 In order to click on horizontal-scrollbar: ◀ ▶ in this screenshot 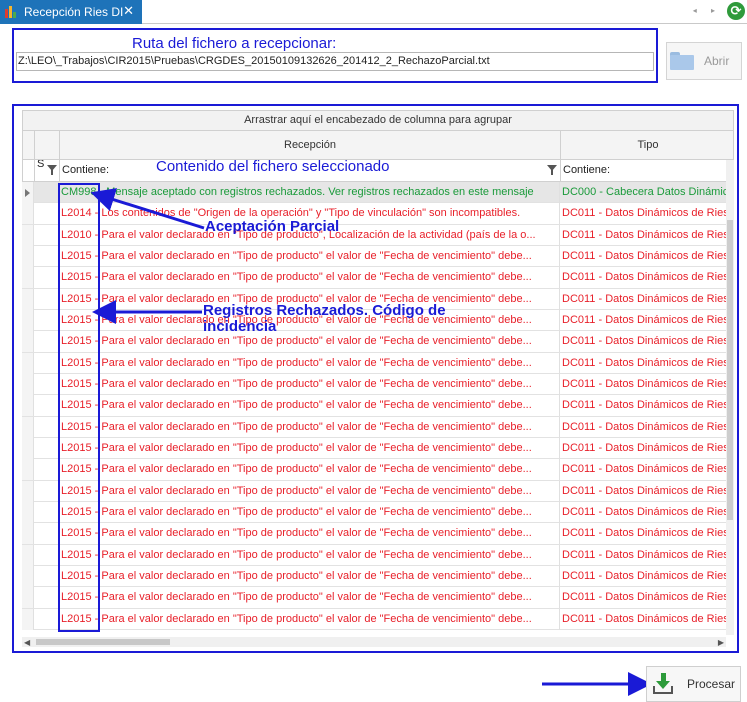, I will do `click(374, 642)`.